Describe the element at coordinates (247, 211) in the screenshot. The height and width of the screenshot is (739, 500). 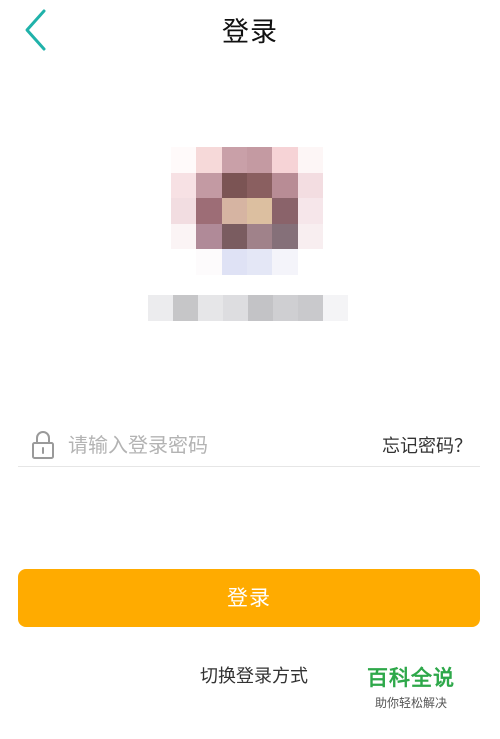
I see `avatar` at that location.